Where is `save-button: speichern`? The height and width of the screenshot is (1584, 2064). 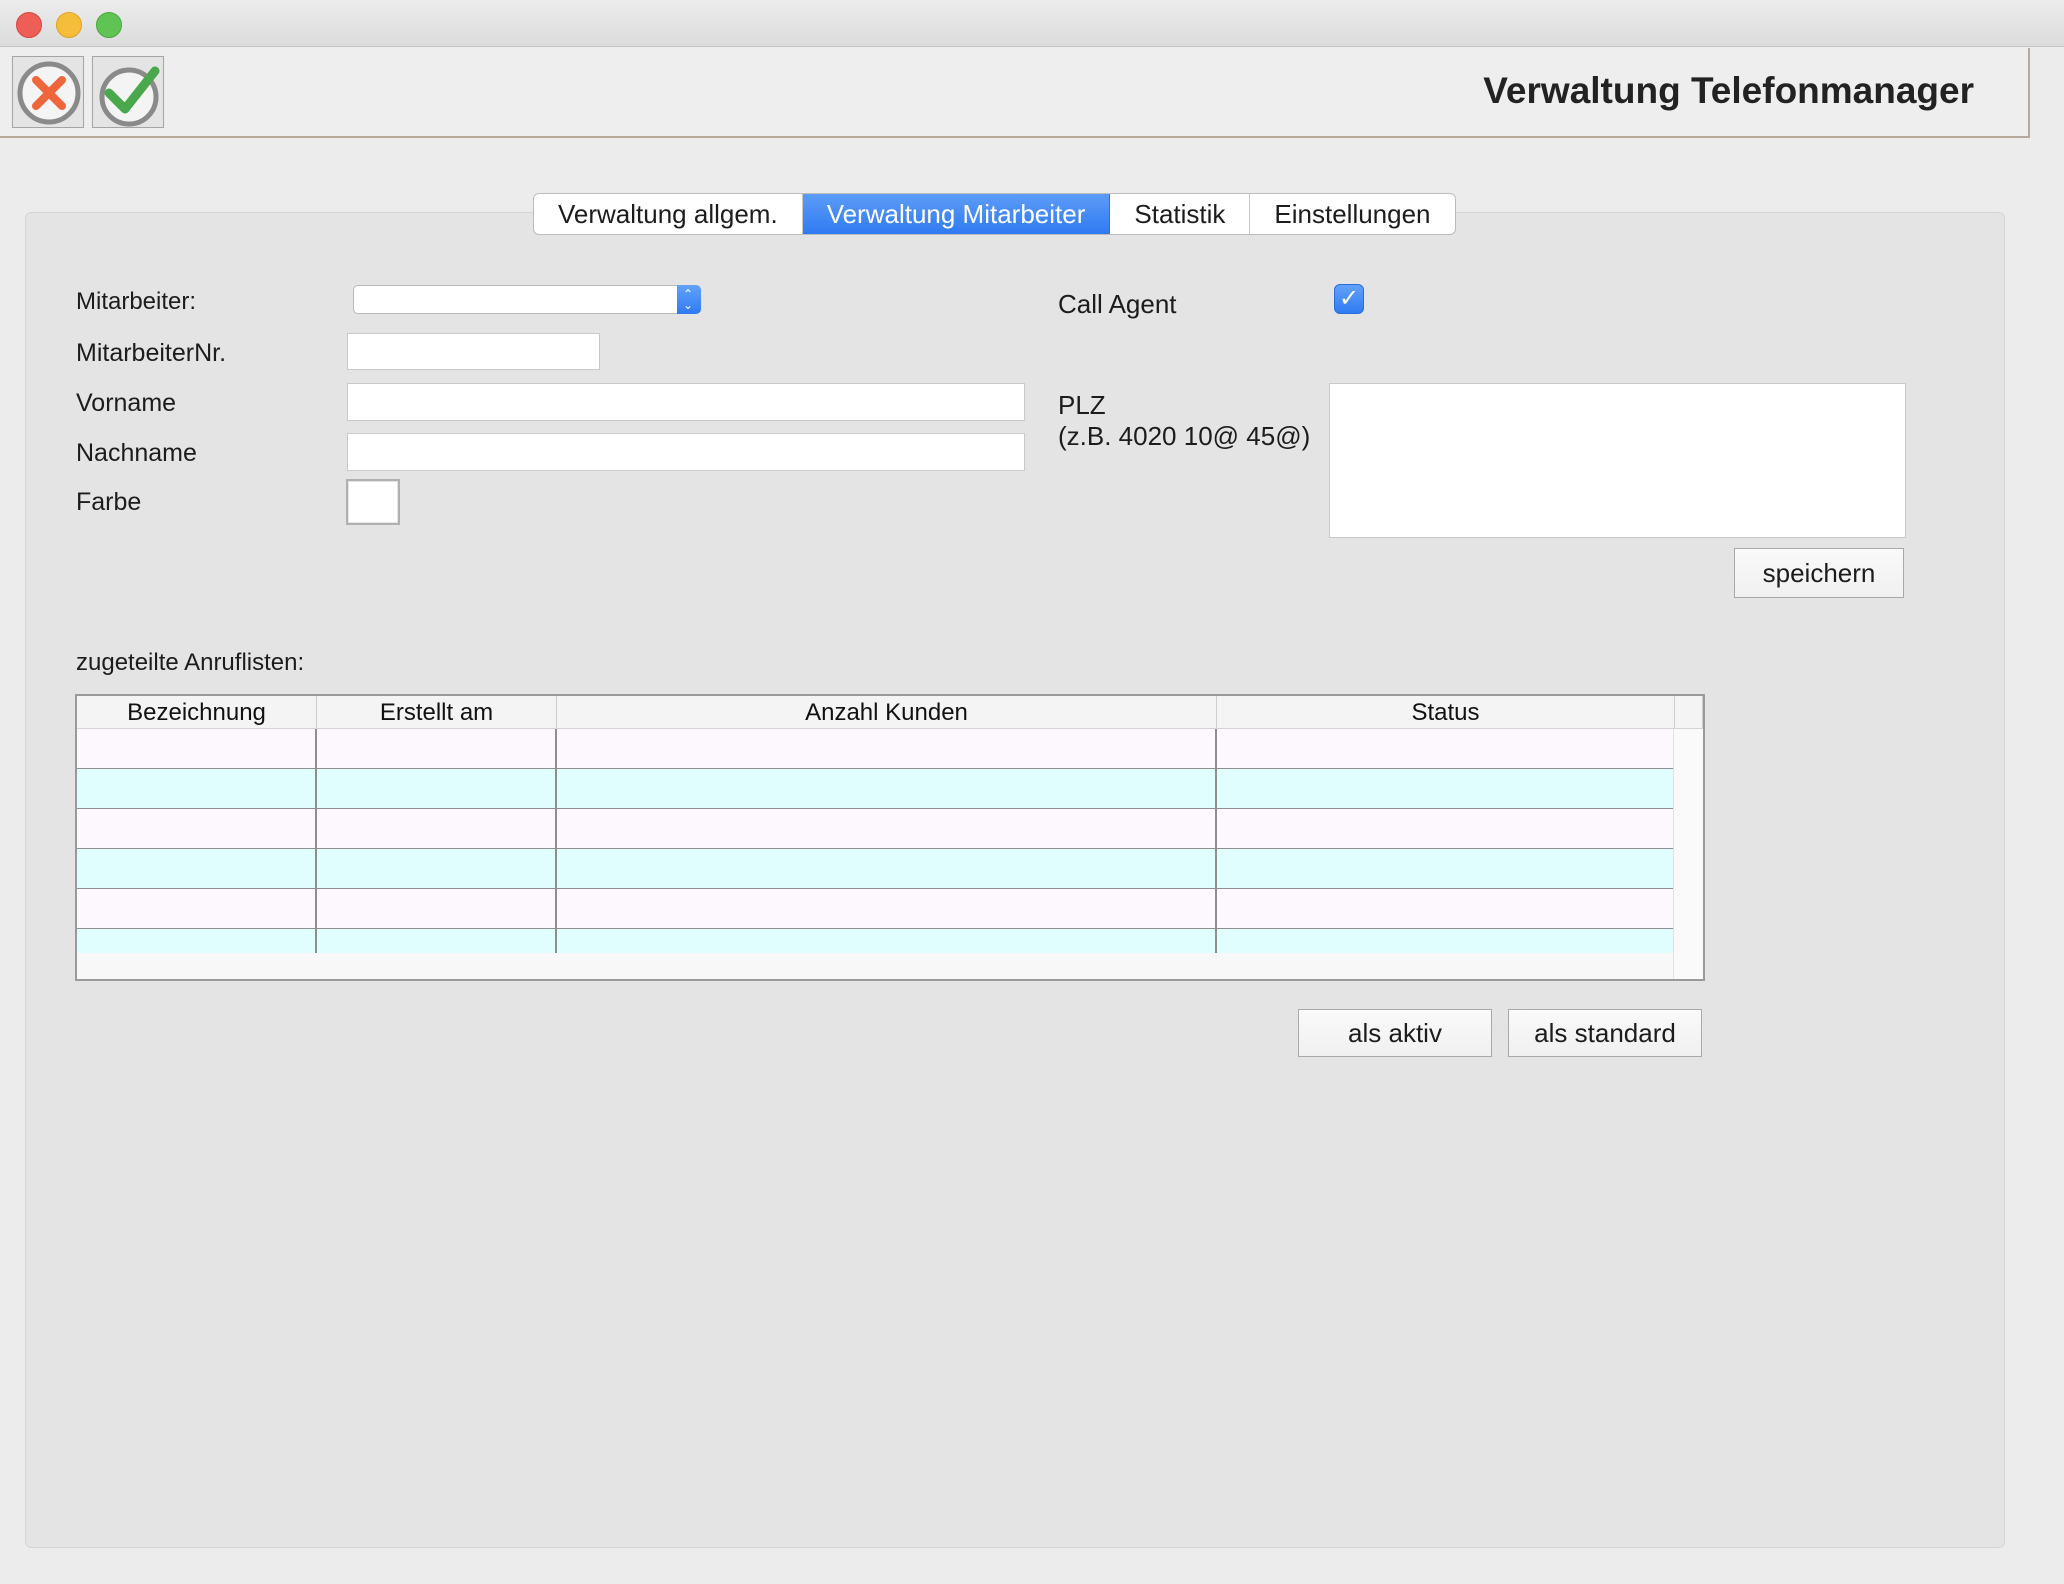
save-button: speichern is located at coordinates (1819, 573).